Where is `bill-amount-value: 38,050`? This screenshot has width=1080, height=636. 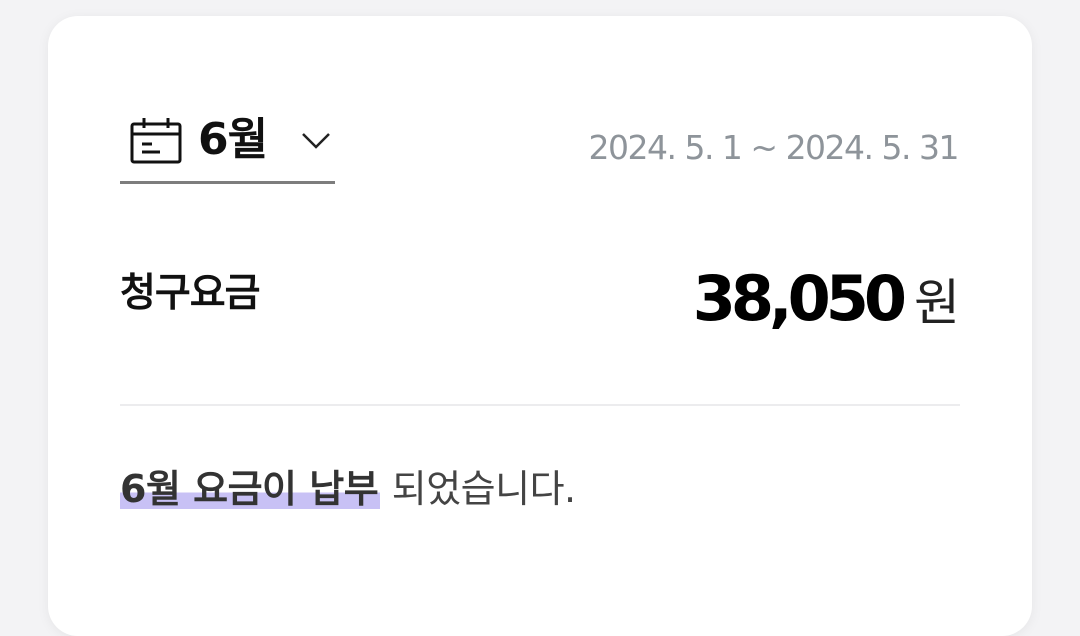
bill-amount-value: 38,050 is located at coordinates (799, 298).